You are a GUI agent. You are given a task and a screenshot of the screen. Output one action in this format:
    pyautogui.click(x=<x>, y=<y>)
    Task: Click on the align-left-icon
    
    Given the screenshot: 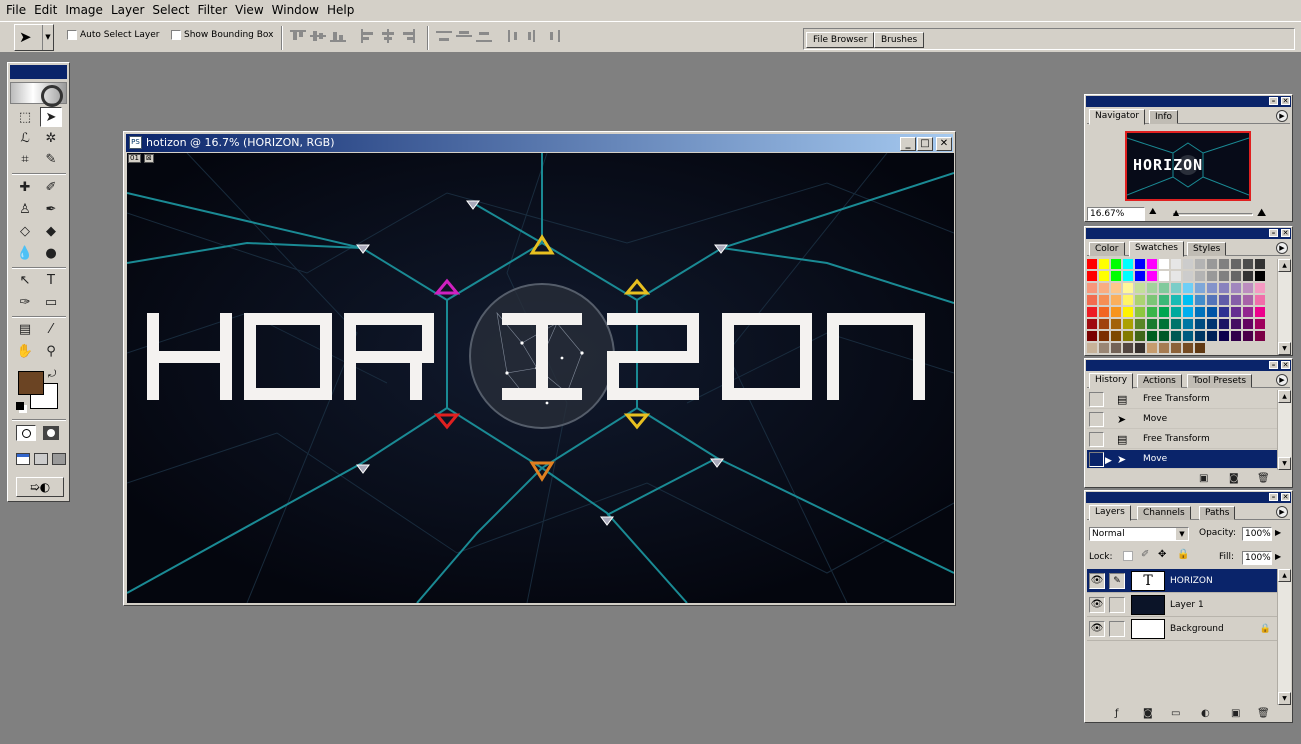 What is the action you would take?
    pyautogui.click(x=368, y=36)
    